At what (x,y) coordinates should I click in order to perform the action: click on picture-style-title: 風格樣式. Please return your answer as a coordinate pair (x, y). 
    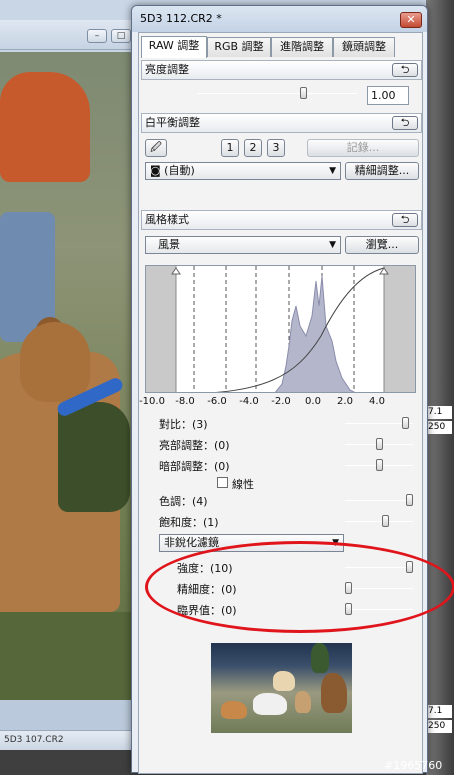
    Looking at the image, I should click on (167, 219).